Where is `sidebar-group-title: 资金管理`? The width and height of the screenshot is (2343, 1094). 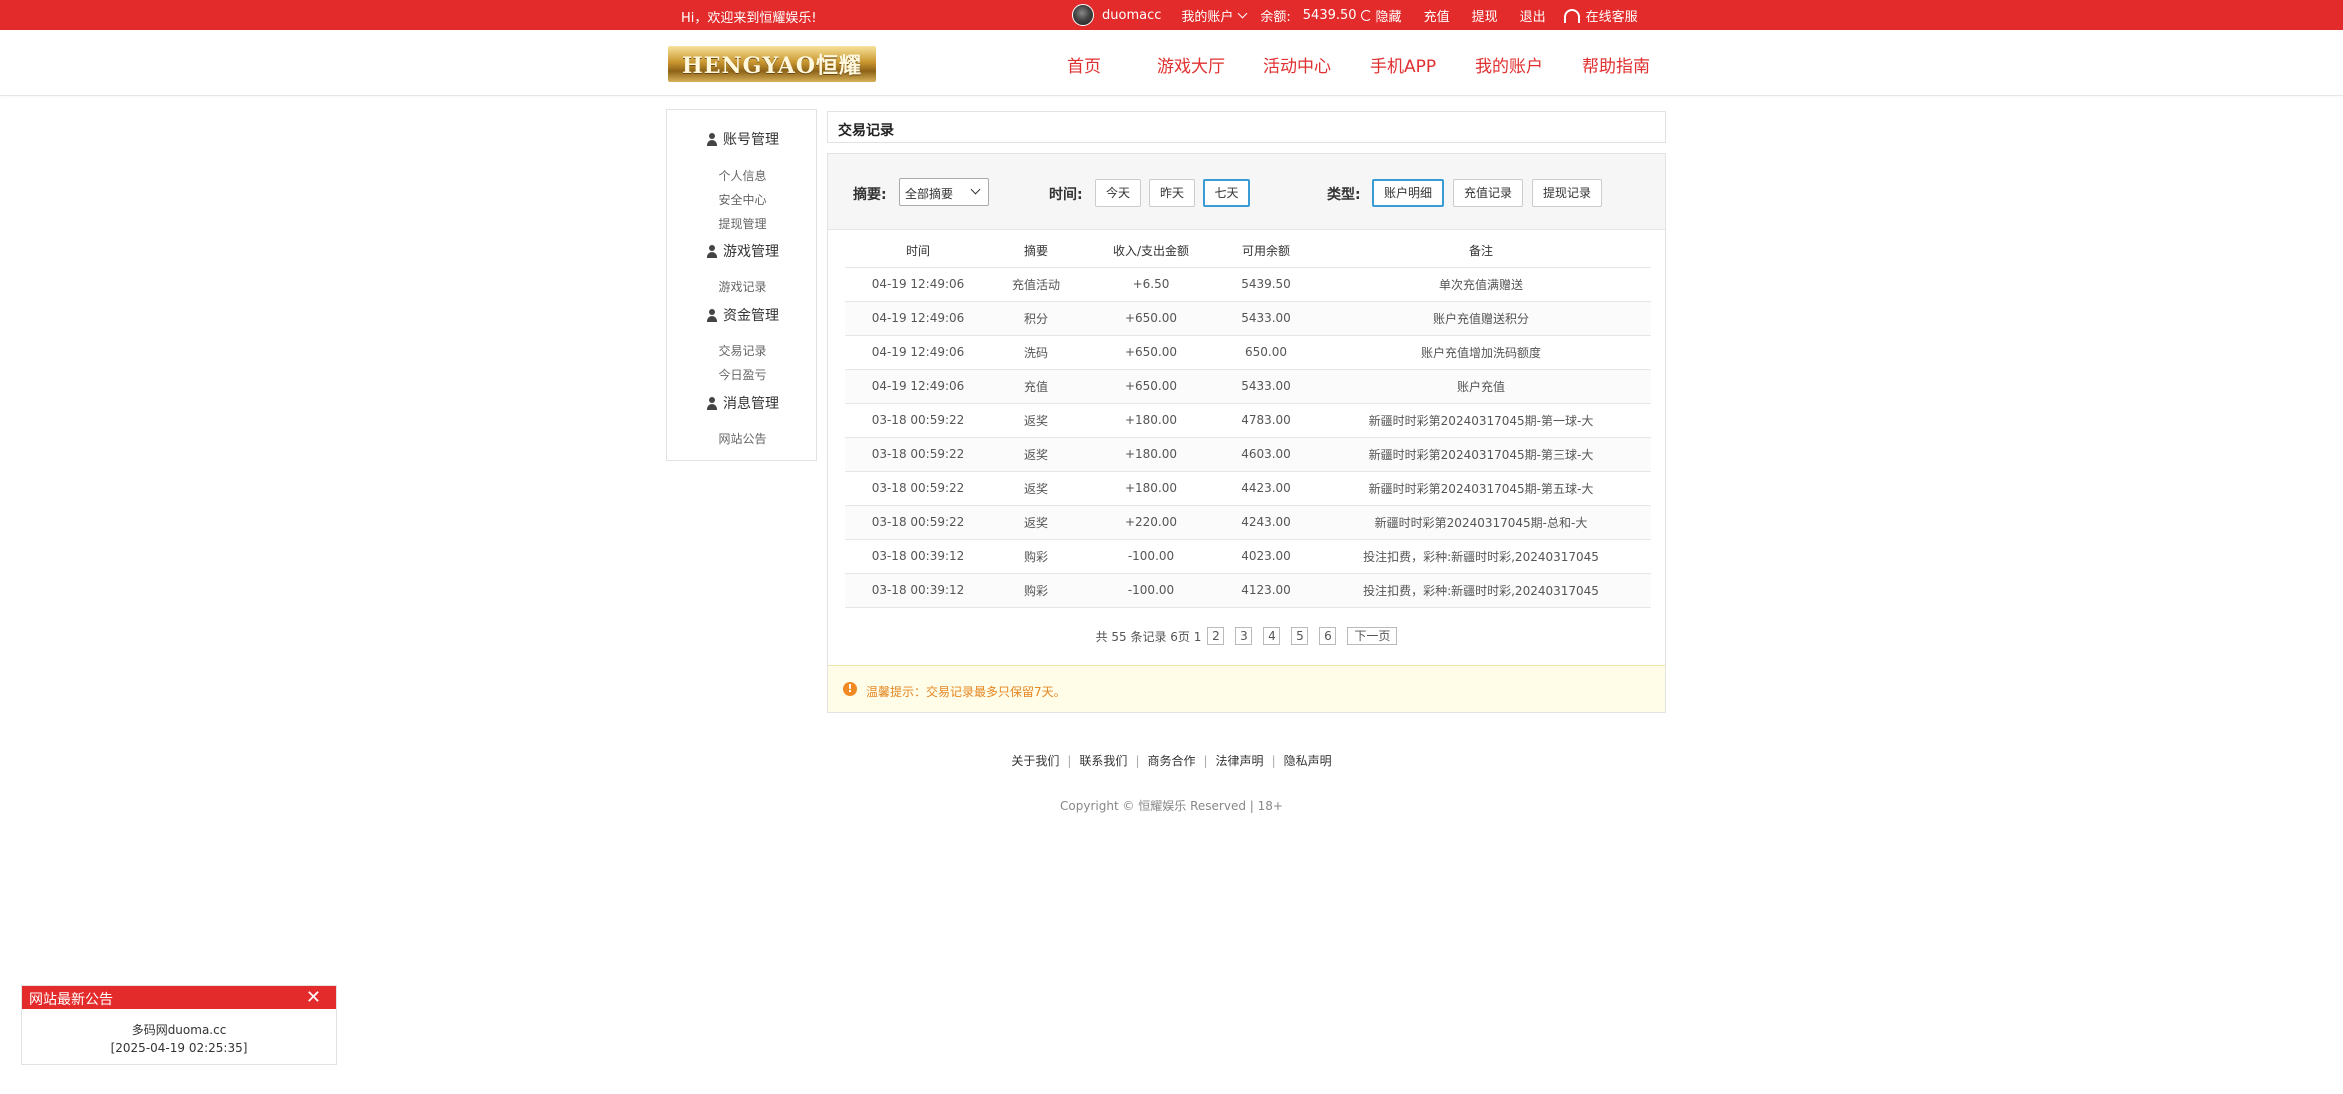 sidebar-group-title: 资金管理 is located at coordinates (751, 316).